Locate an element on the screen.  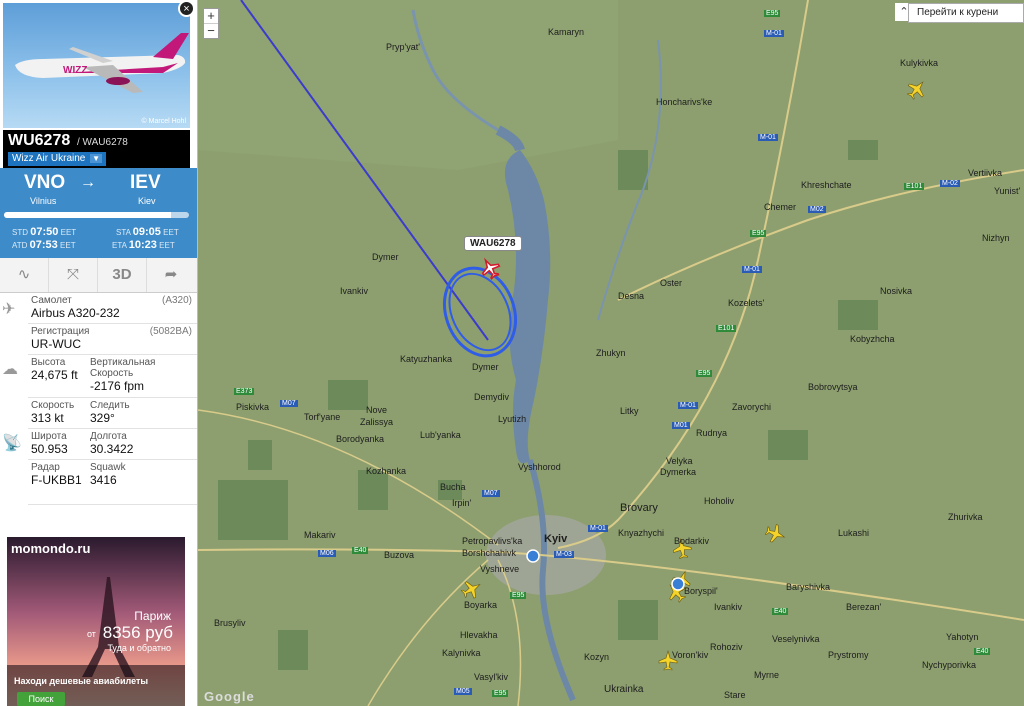
registration-row: Регистрация UR-WUC (5082BA) is located at coordinates (112, 339).